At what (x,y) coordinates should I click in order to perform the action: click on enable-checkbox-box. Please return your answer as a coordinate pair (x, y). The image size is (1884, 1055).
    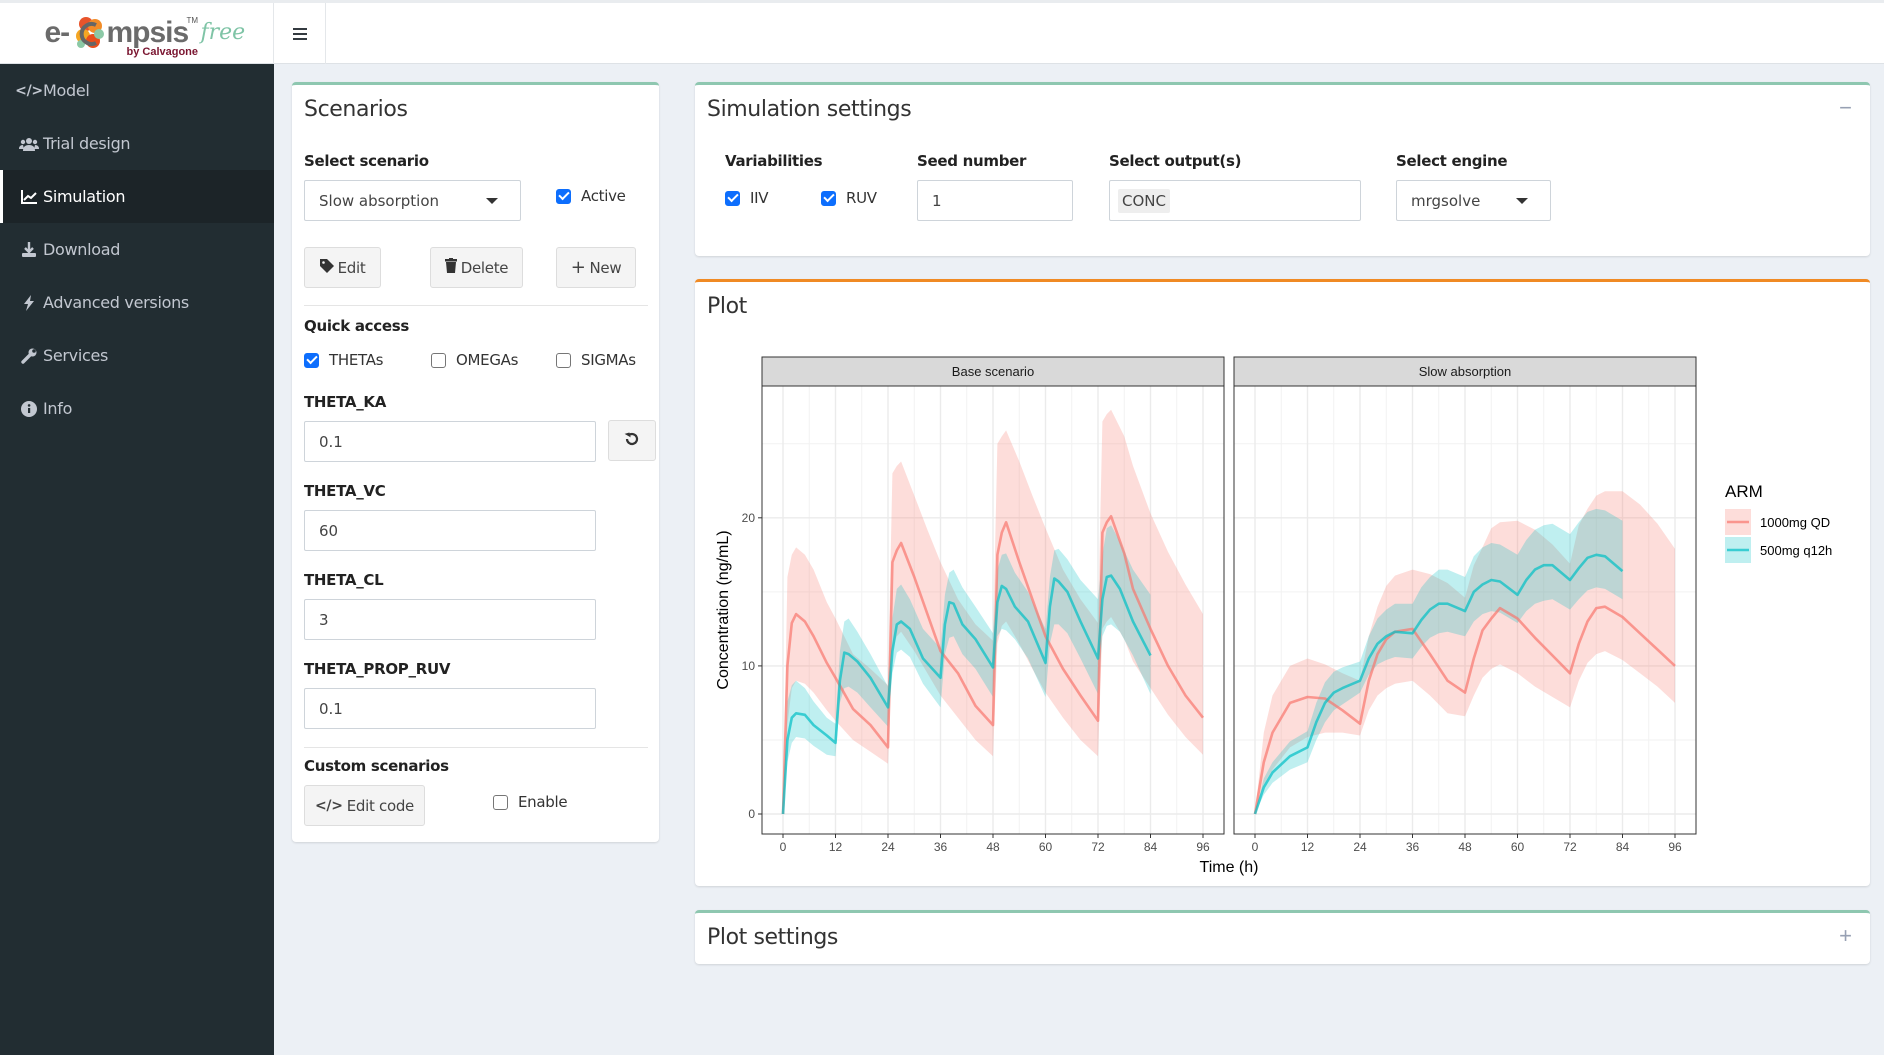
    Looking at the image, I should click on (500, 802).